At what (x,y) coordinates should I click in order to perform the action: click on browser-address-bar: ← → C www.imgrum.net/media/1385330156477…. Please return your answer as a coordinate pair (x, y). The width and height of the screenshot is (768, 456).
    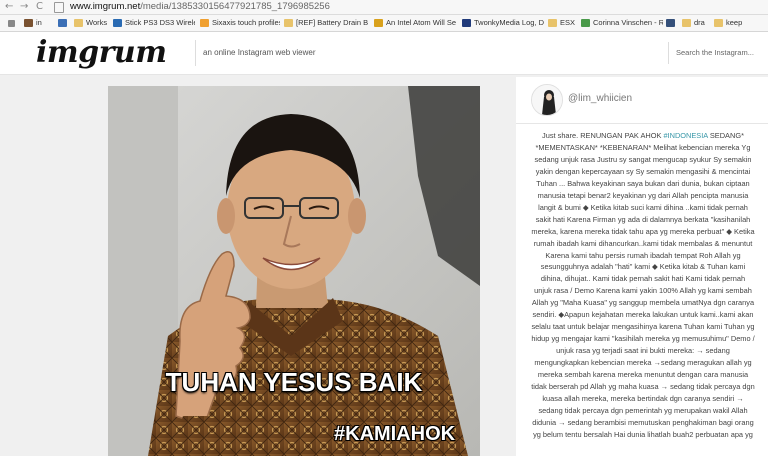
    Looking at the image, I should click on (384, 7).